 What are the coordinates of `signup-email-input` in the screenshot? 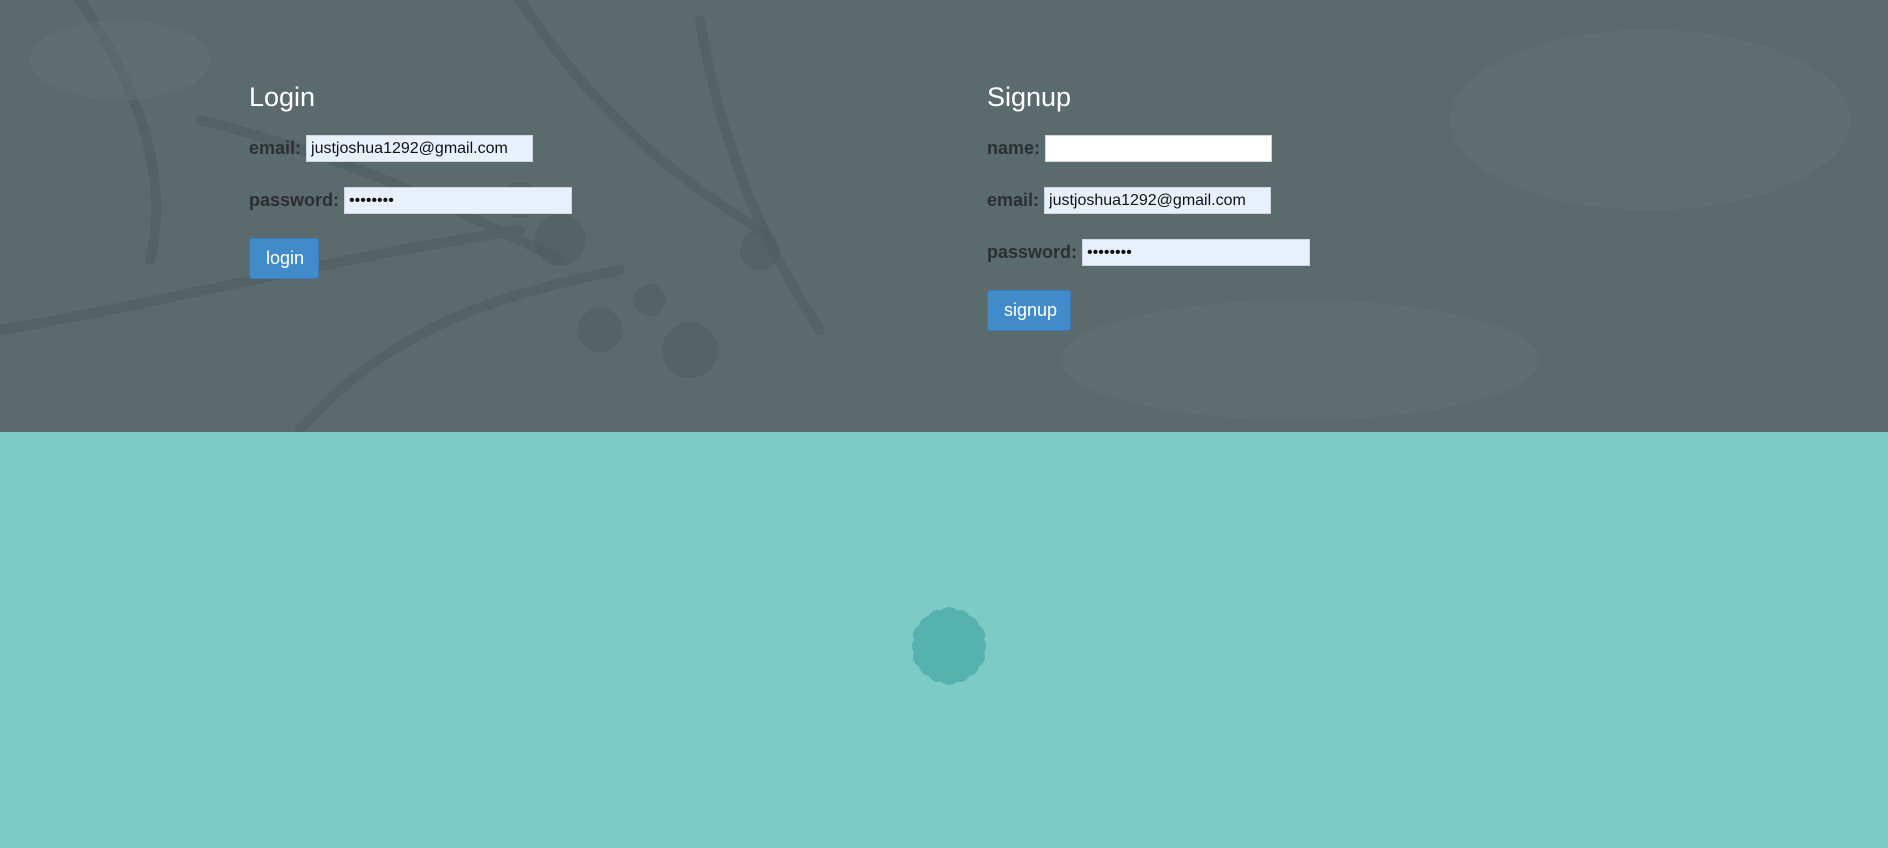 It's located at (1158, 200).